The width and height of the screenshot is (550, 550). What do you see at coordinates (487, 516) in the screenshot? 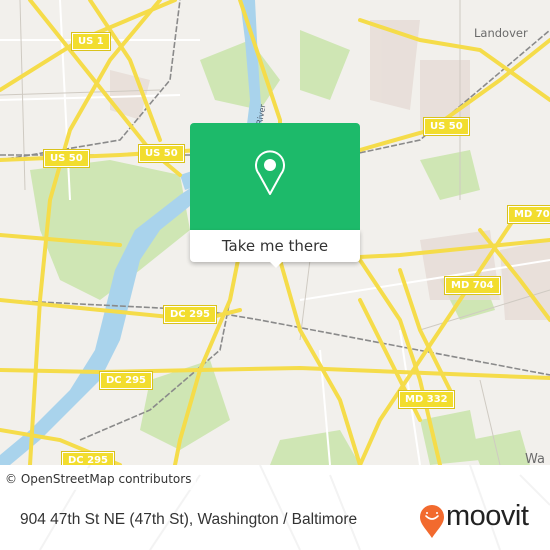
I see `moovit-brand-name: moovit` at bounding box center [487, 516].